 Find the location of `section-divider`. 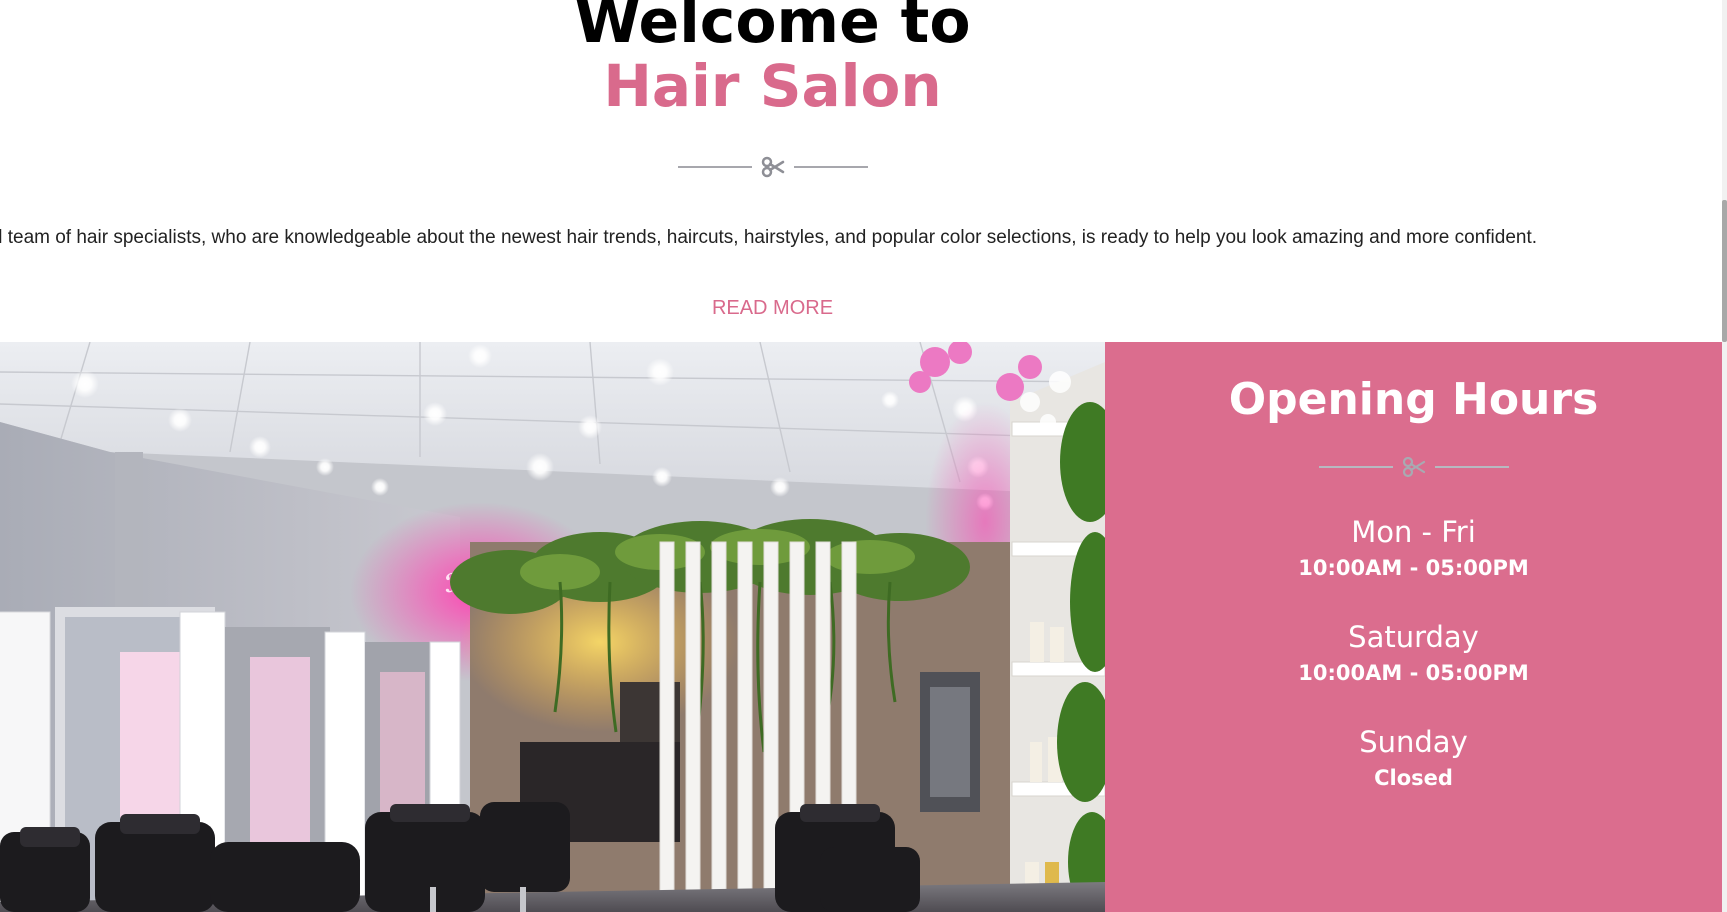

section-divider is located at coordinates (773, 167).